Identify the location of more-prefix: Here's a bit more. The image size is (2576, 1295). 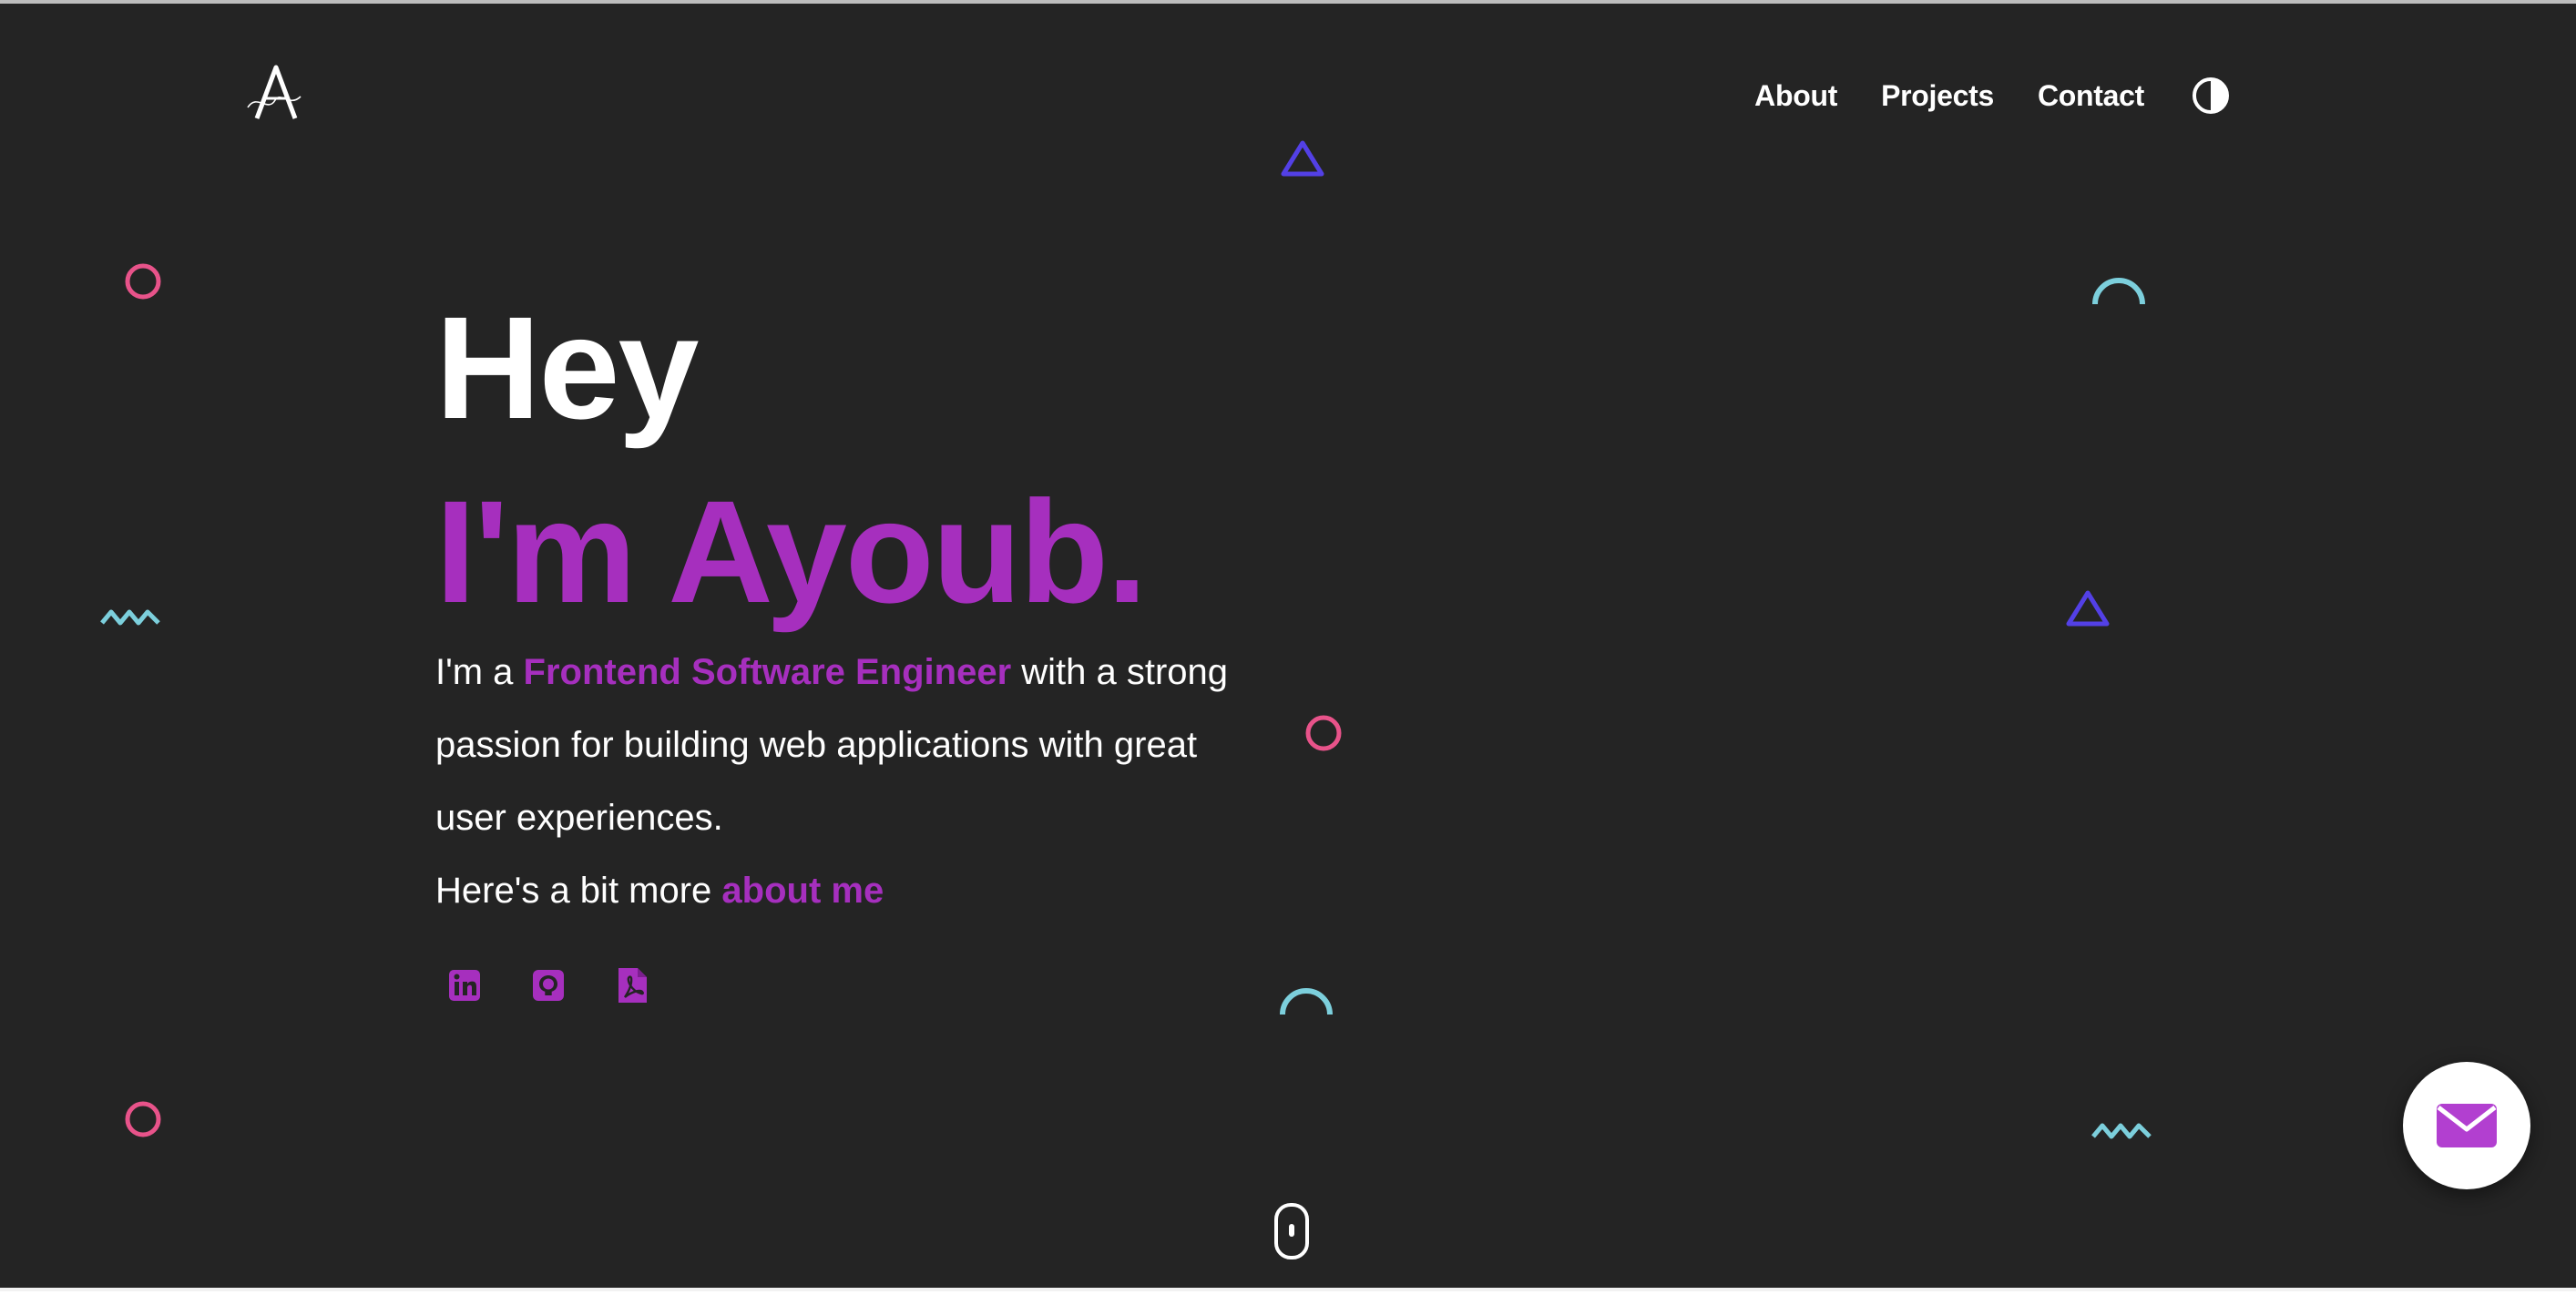
(579, 891).